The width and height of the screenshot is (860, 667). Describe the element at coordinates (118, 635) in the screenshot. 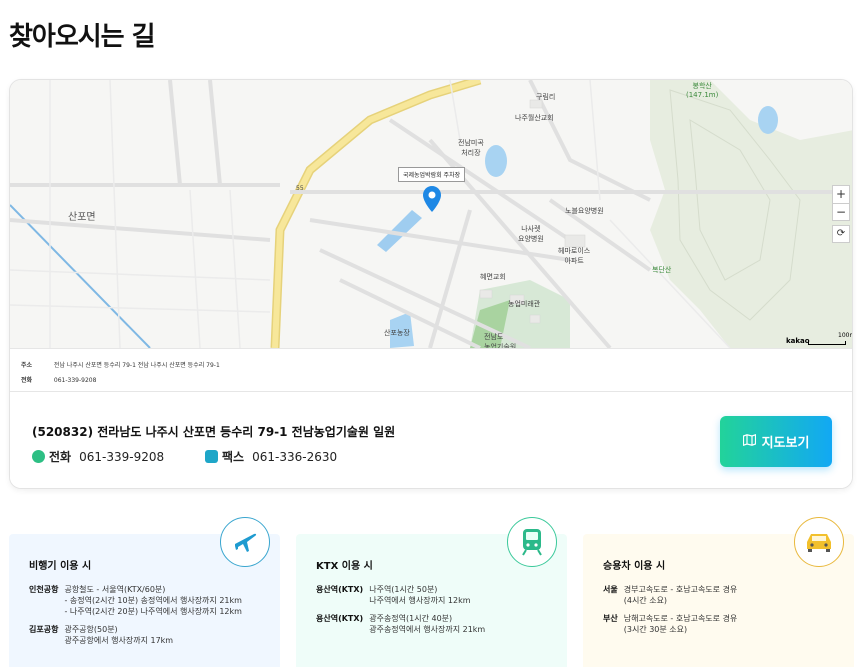

I see `airplane-row-value: 광주공항(50분) 광주공항에서 행사장까지 17km` at that location.